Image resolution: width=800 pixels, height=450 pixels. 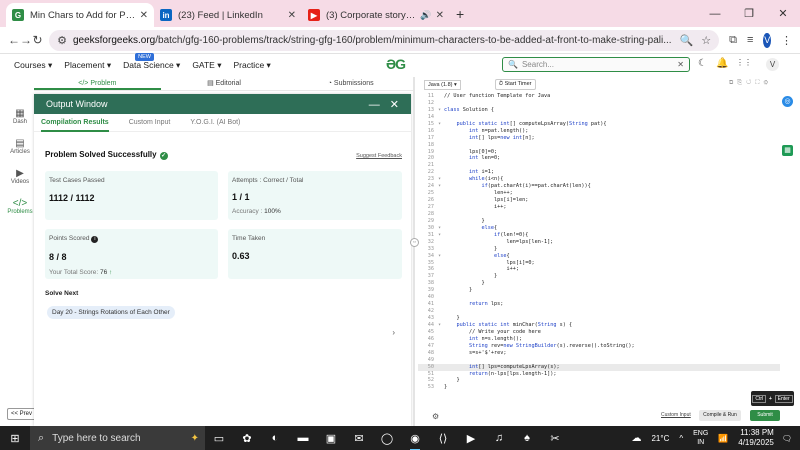 I want to click on code-line: 41 return lps;, so click(x=599, y=304).